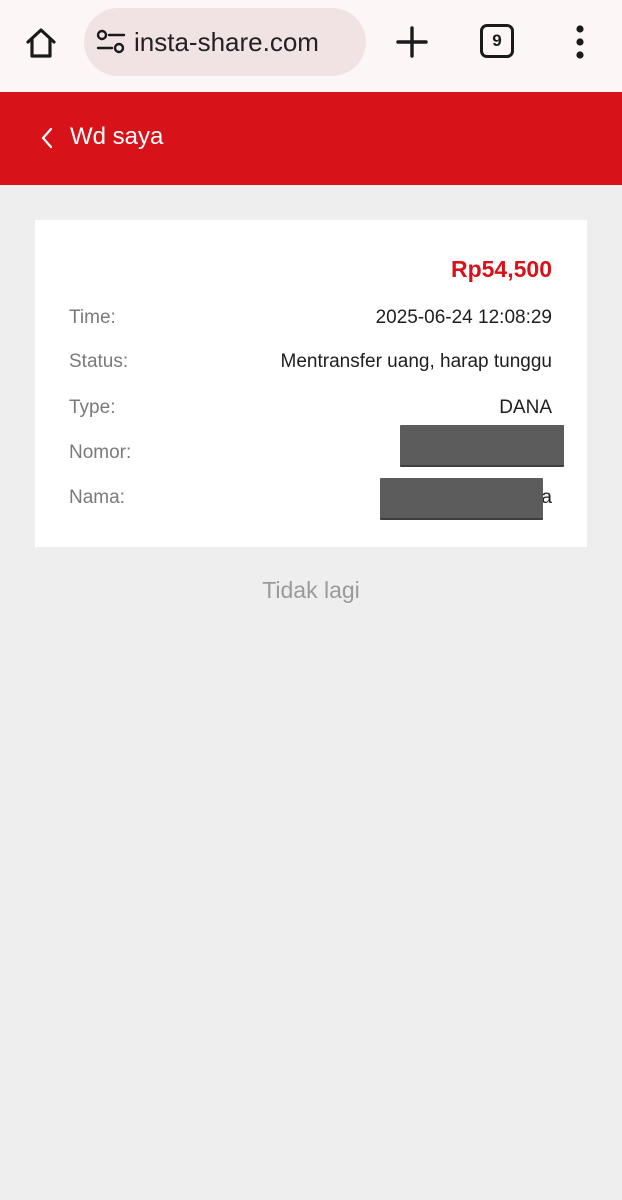 This screenshot has height=1200, width=622. I want to click on home-button, so click(41, 43).